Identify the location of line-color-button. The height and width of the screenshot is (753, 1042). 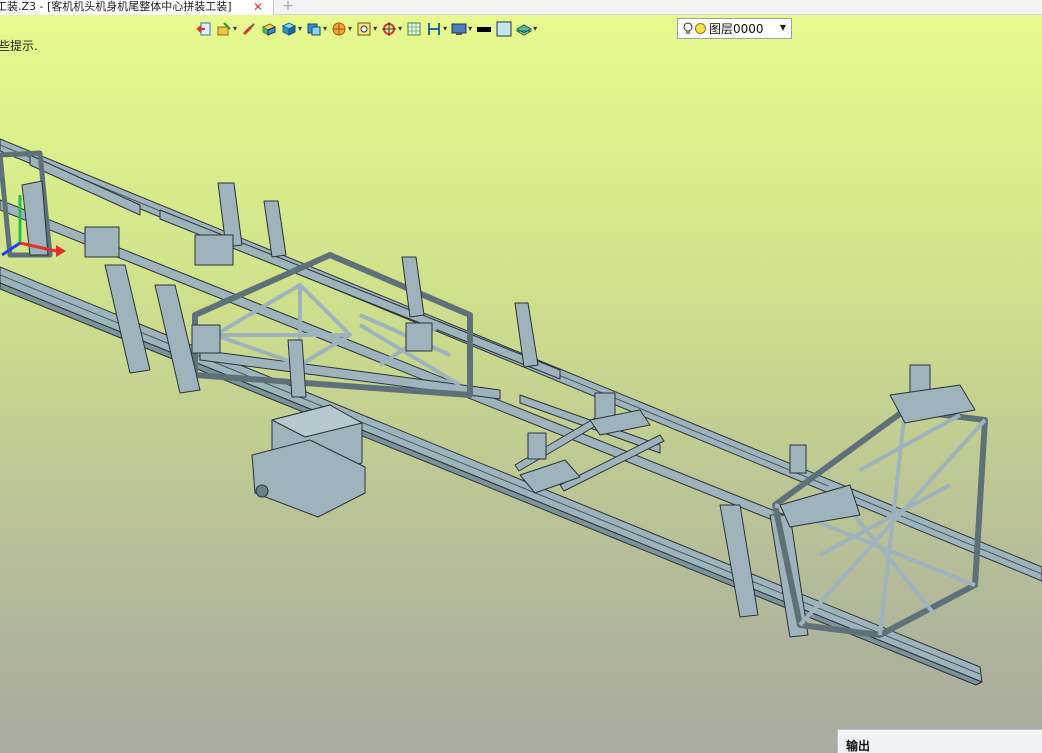
(484, 29).